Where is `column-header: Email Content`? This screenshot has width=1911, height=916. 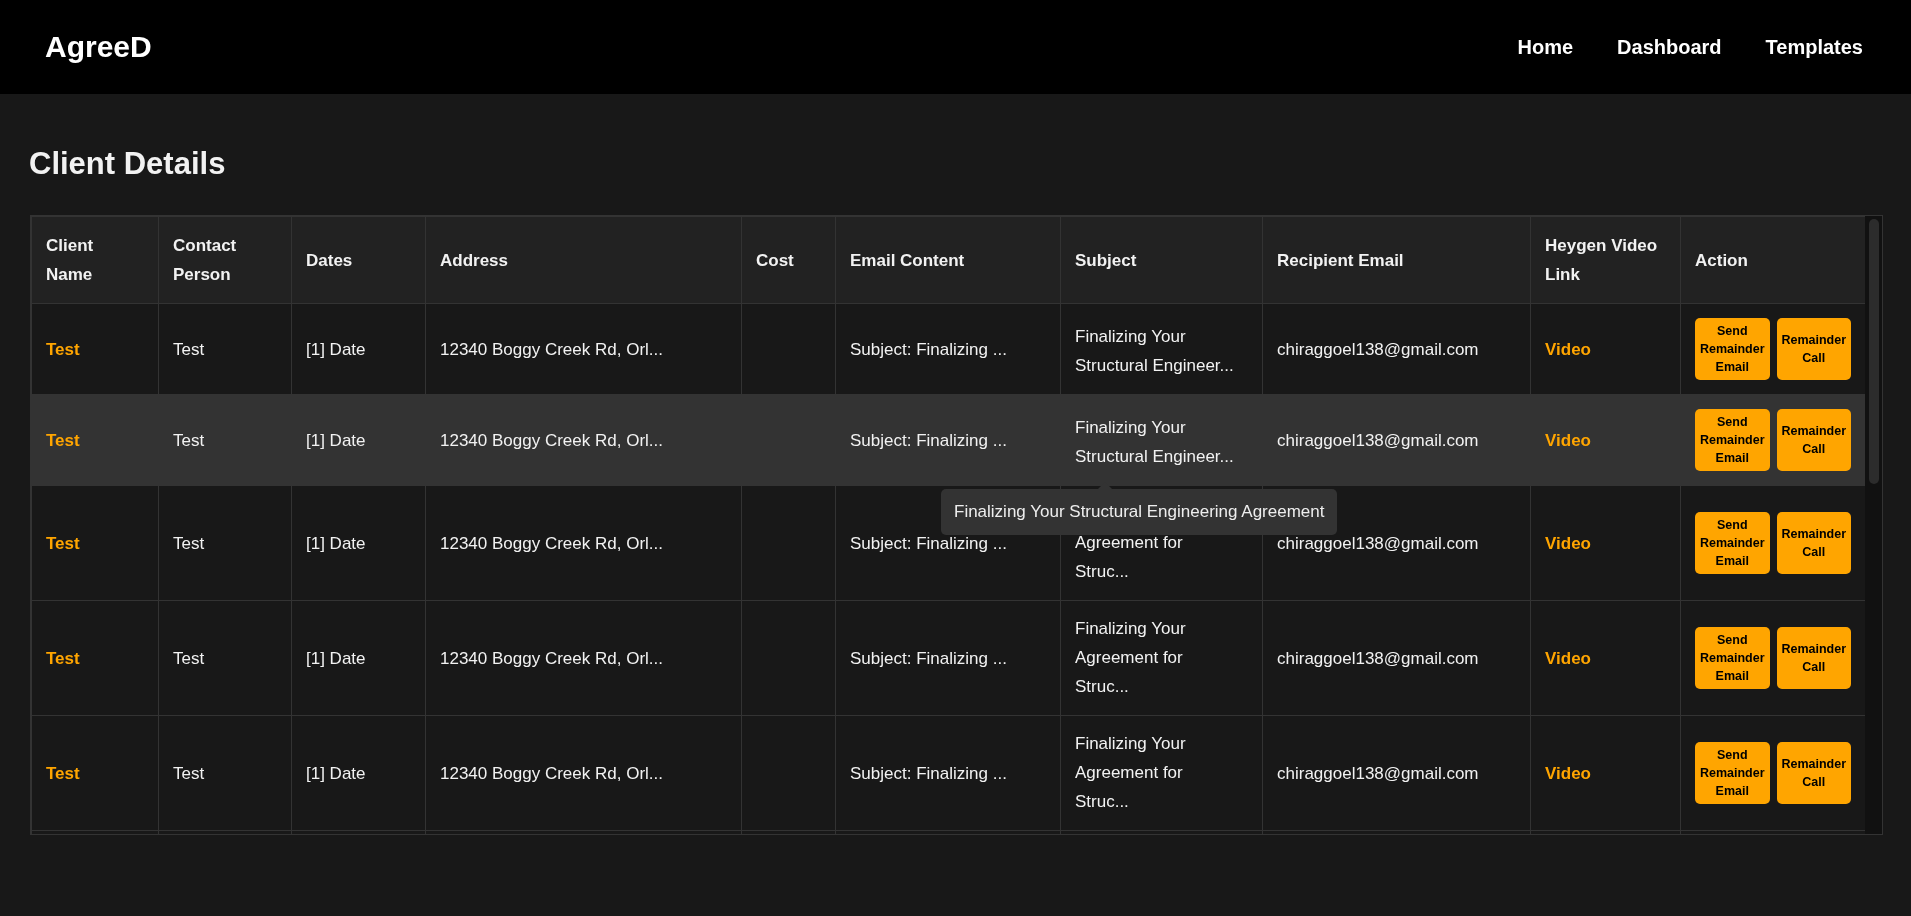
column-header: Email Content is located at coordinates (948, 260).